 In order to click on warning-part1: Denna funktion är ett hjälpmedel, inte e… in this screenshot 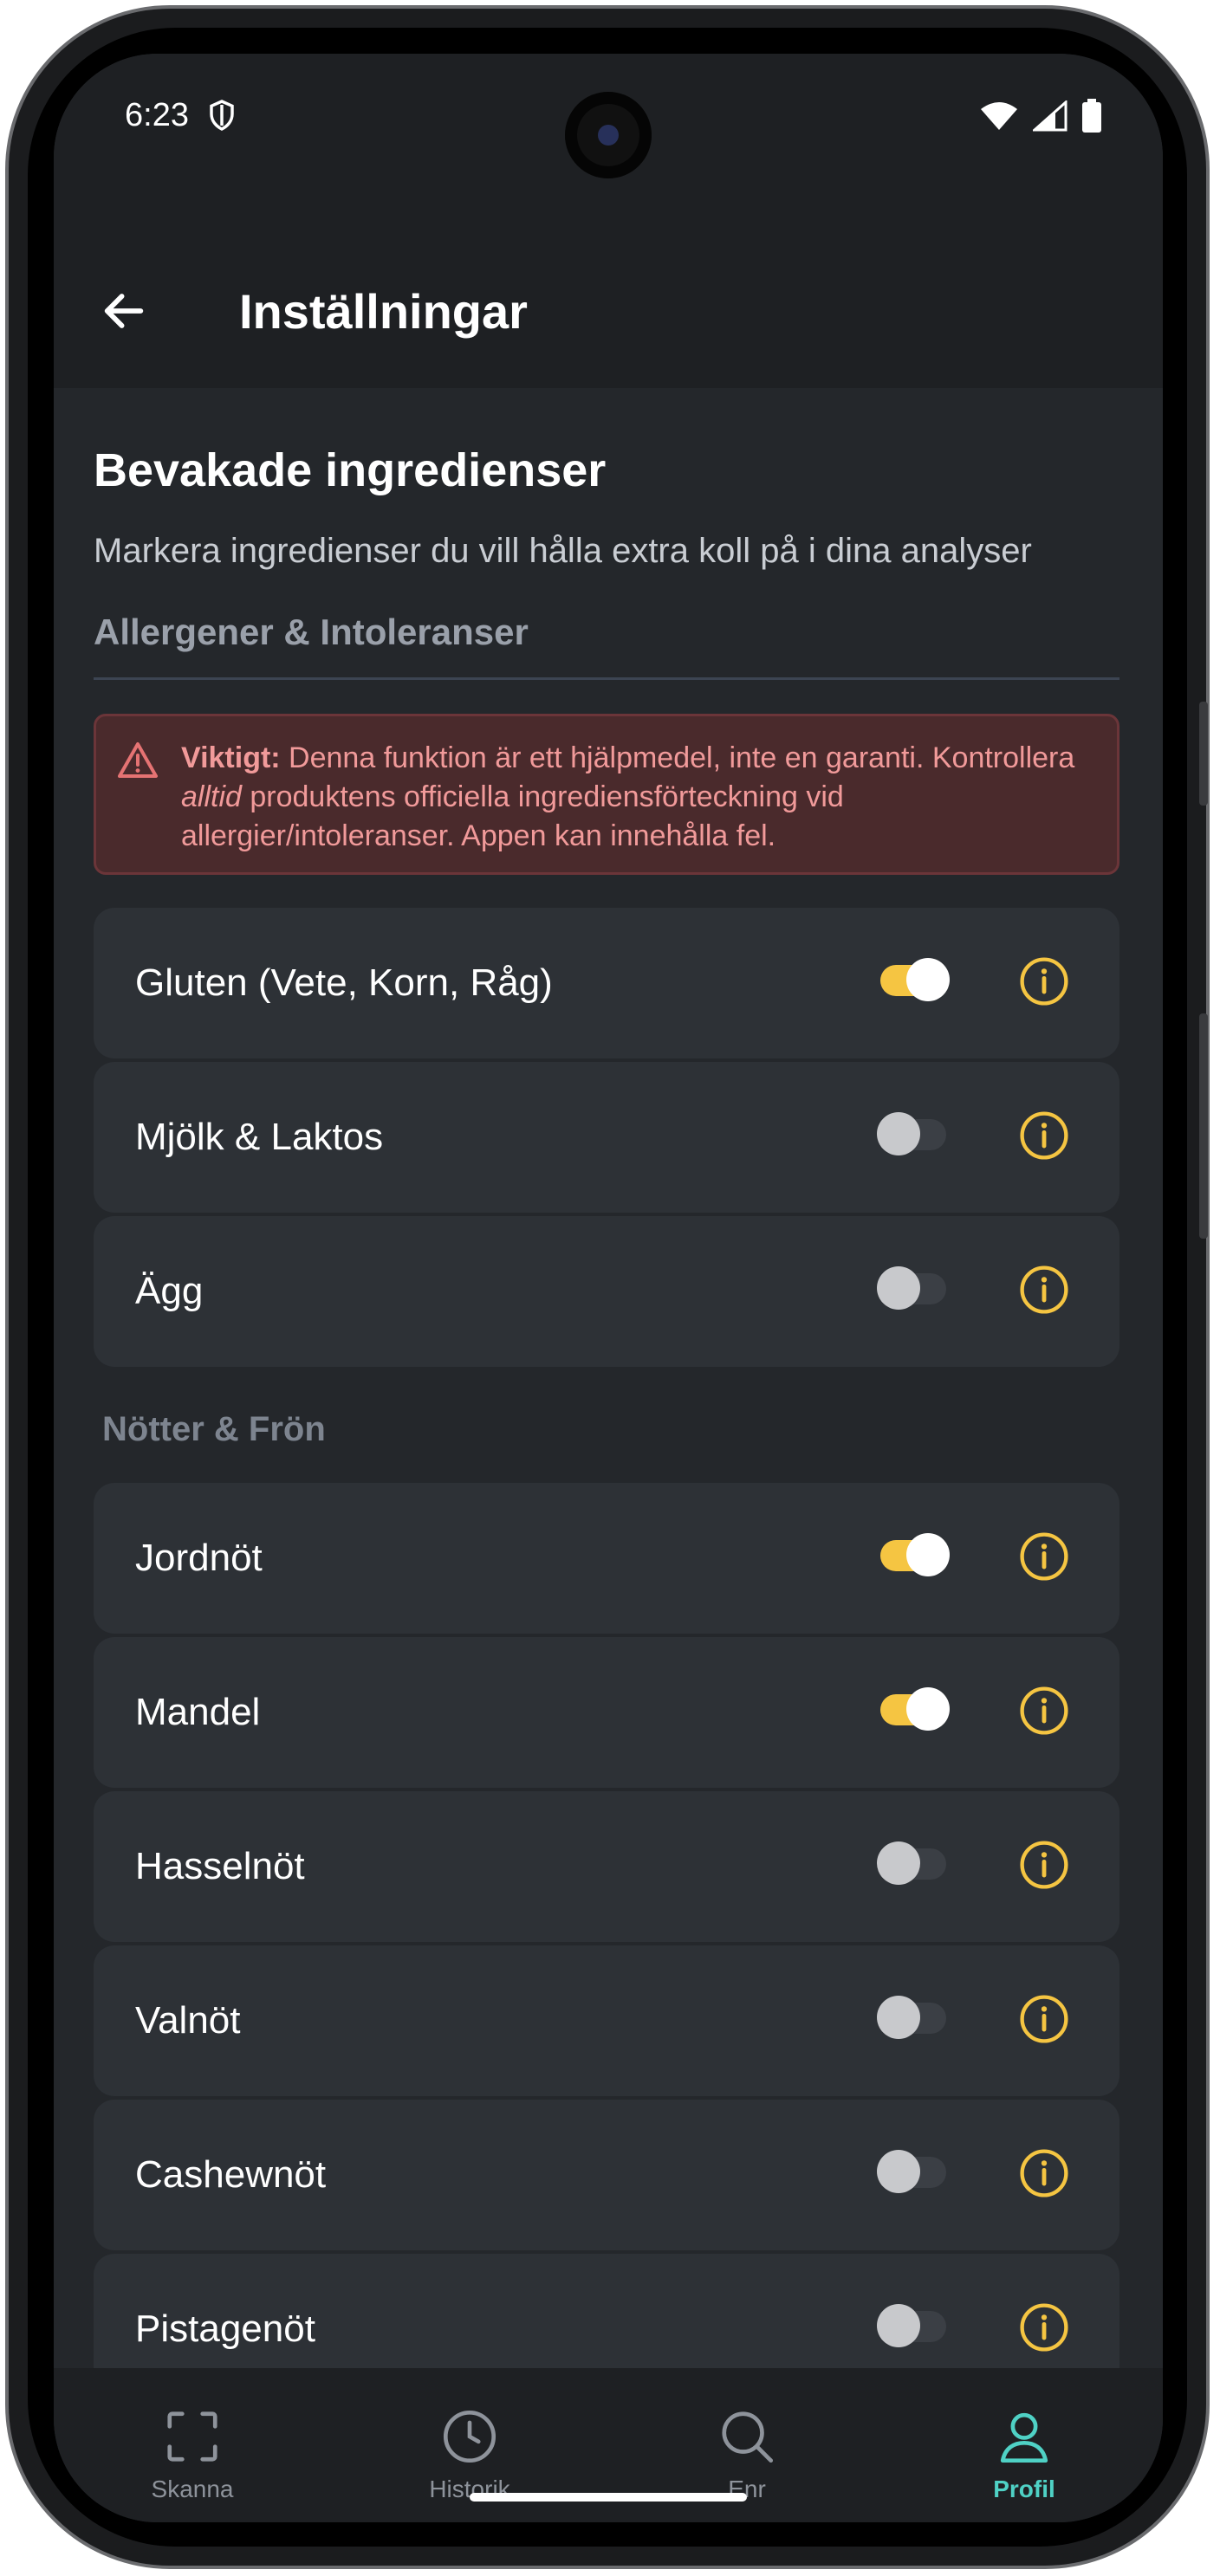, I will do `click(677, 757)`.